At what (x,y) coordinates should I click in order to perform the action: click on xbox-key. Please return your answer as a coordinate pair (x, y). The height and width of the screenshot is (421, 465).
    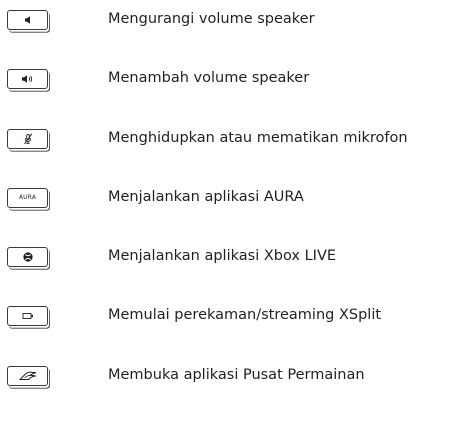
    Looking at the image, I should click on (27, 257).